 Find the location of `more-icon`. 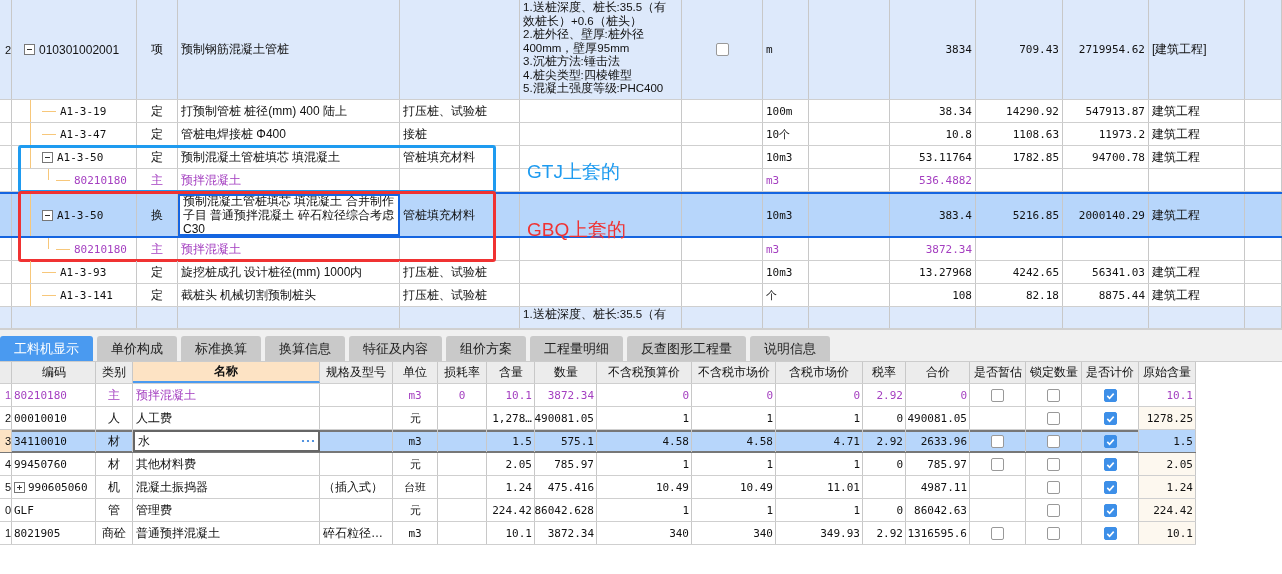

more-icon is located at coordinates (308, 441).